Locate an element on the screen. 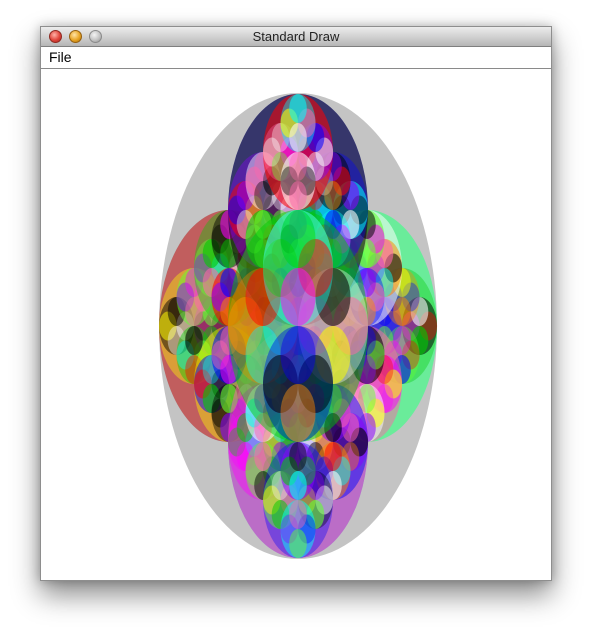 The image size is (592, 636). window-title: Standard Draw is located at coordinates (296, 36).